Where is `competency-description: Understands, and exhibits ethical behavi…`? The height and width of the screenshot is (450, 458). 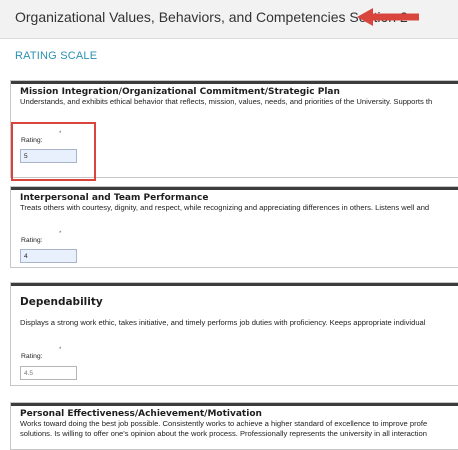
competency-description: Understands, and exhibits ethical behavi… is located at coordinates (226, 101).